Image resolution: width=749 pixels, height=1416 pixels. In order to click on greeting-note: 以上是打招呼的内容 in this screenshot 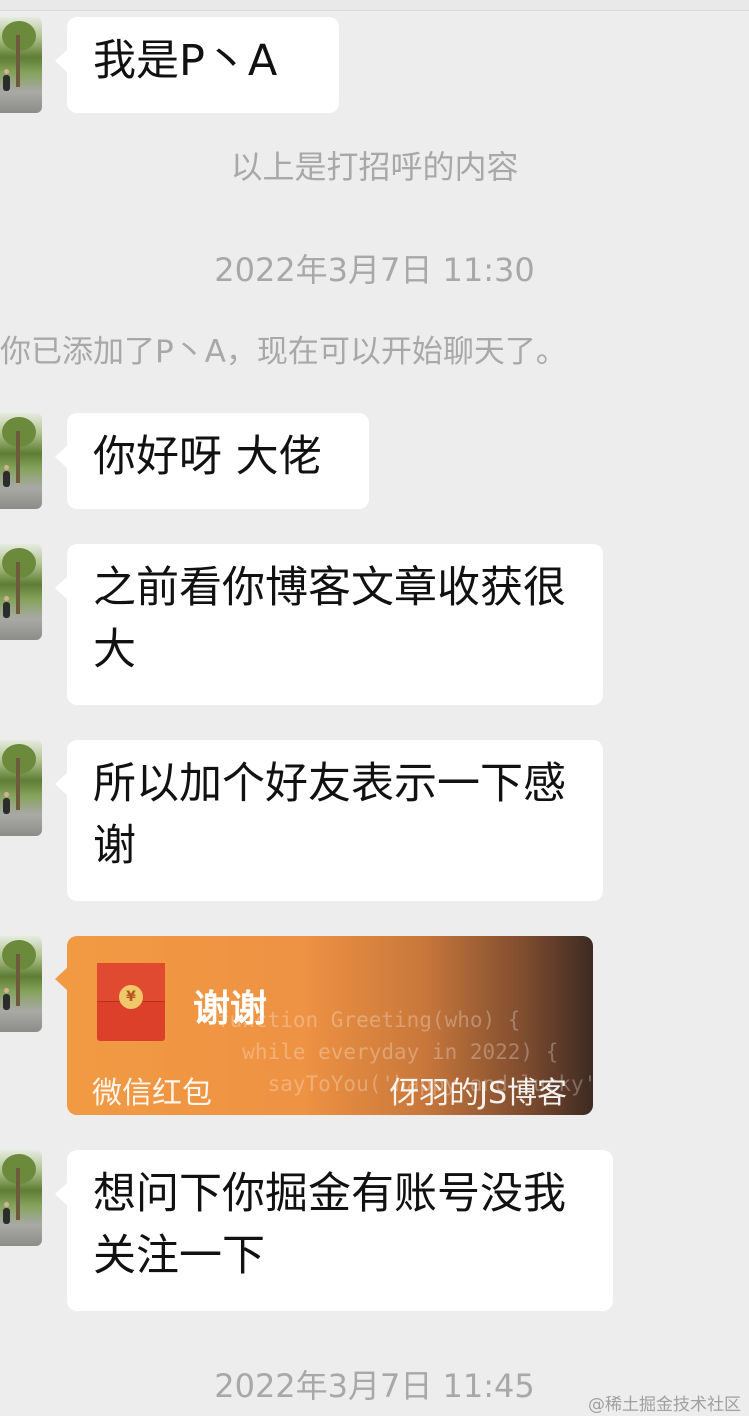, I will do `click(374, 167)`.